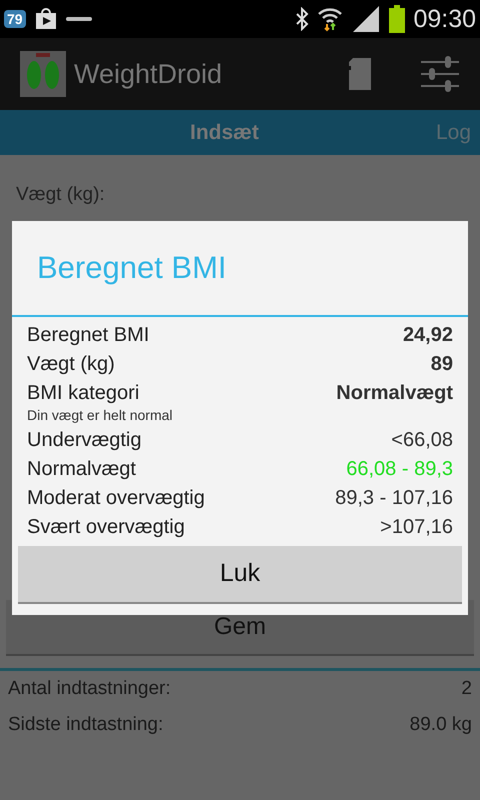 This screenshot has width=480, height=800. What do you see at coordinates (88, 335) in the screenshot?
I see `row-label: Beregnet BMI` at bounding box center [88, 335].